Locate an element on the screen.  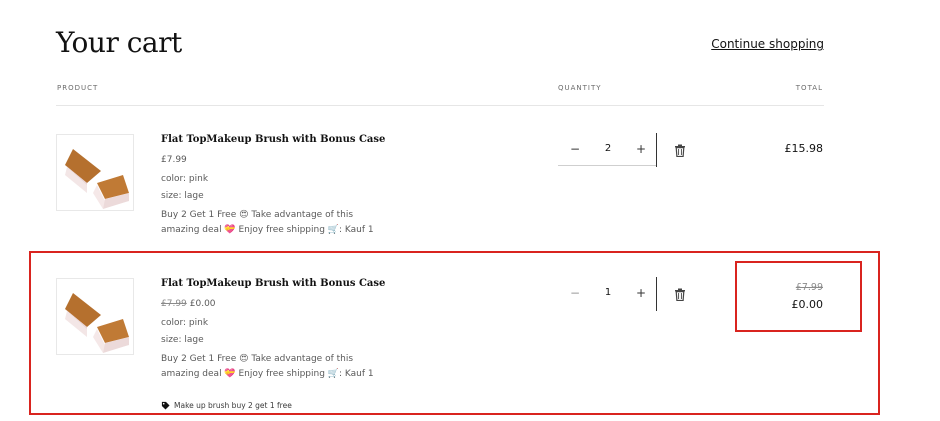
quantity-stepper: − 2 + is located at coordinates (607, 150).